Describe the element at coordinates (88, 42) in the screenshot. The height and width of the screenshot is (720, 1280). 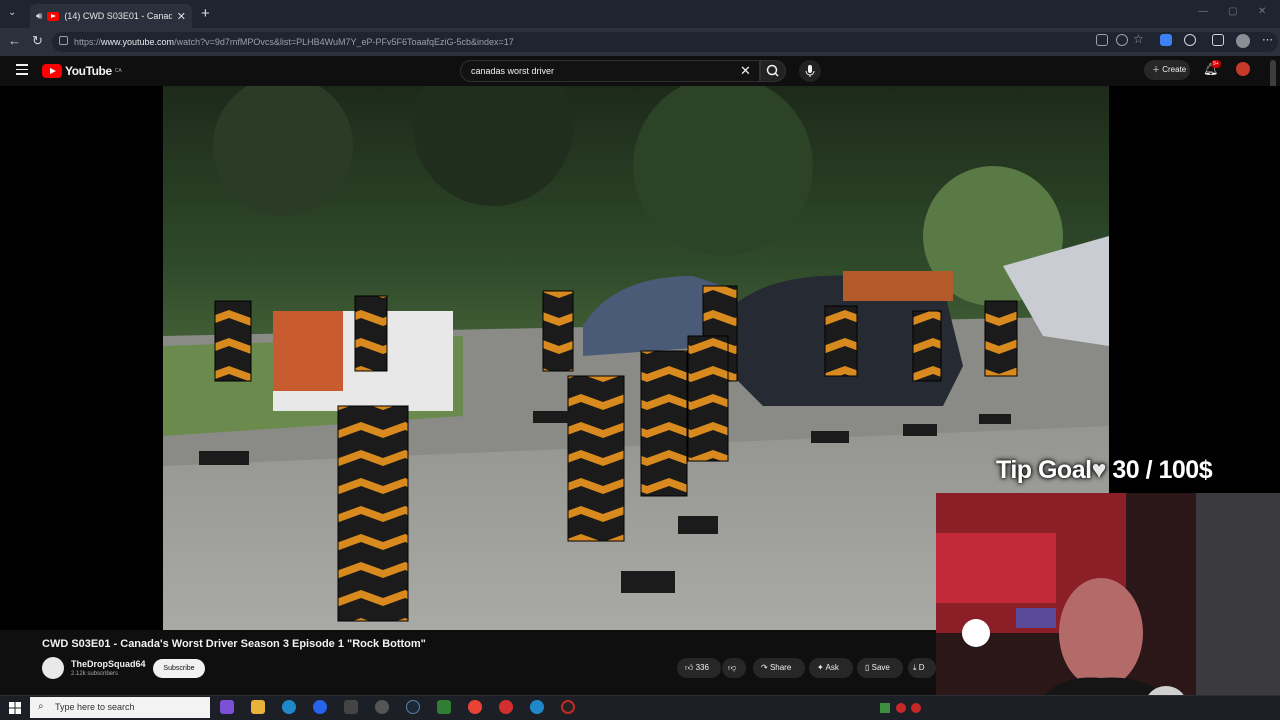
I see `url-scheme: https://` at that location.